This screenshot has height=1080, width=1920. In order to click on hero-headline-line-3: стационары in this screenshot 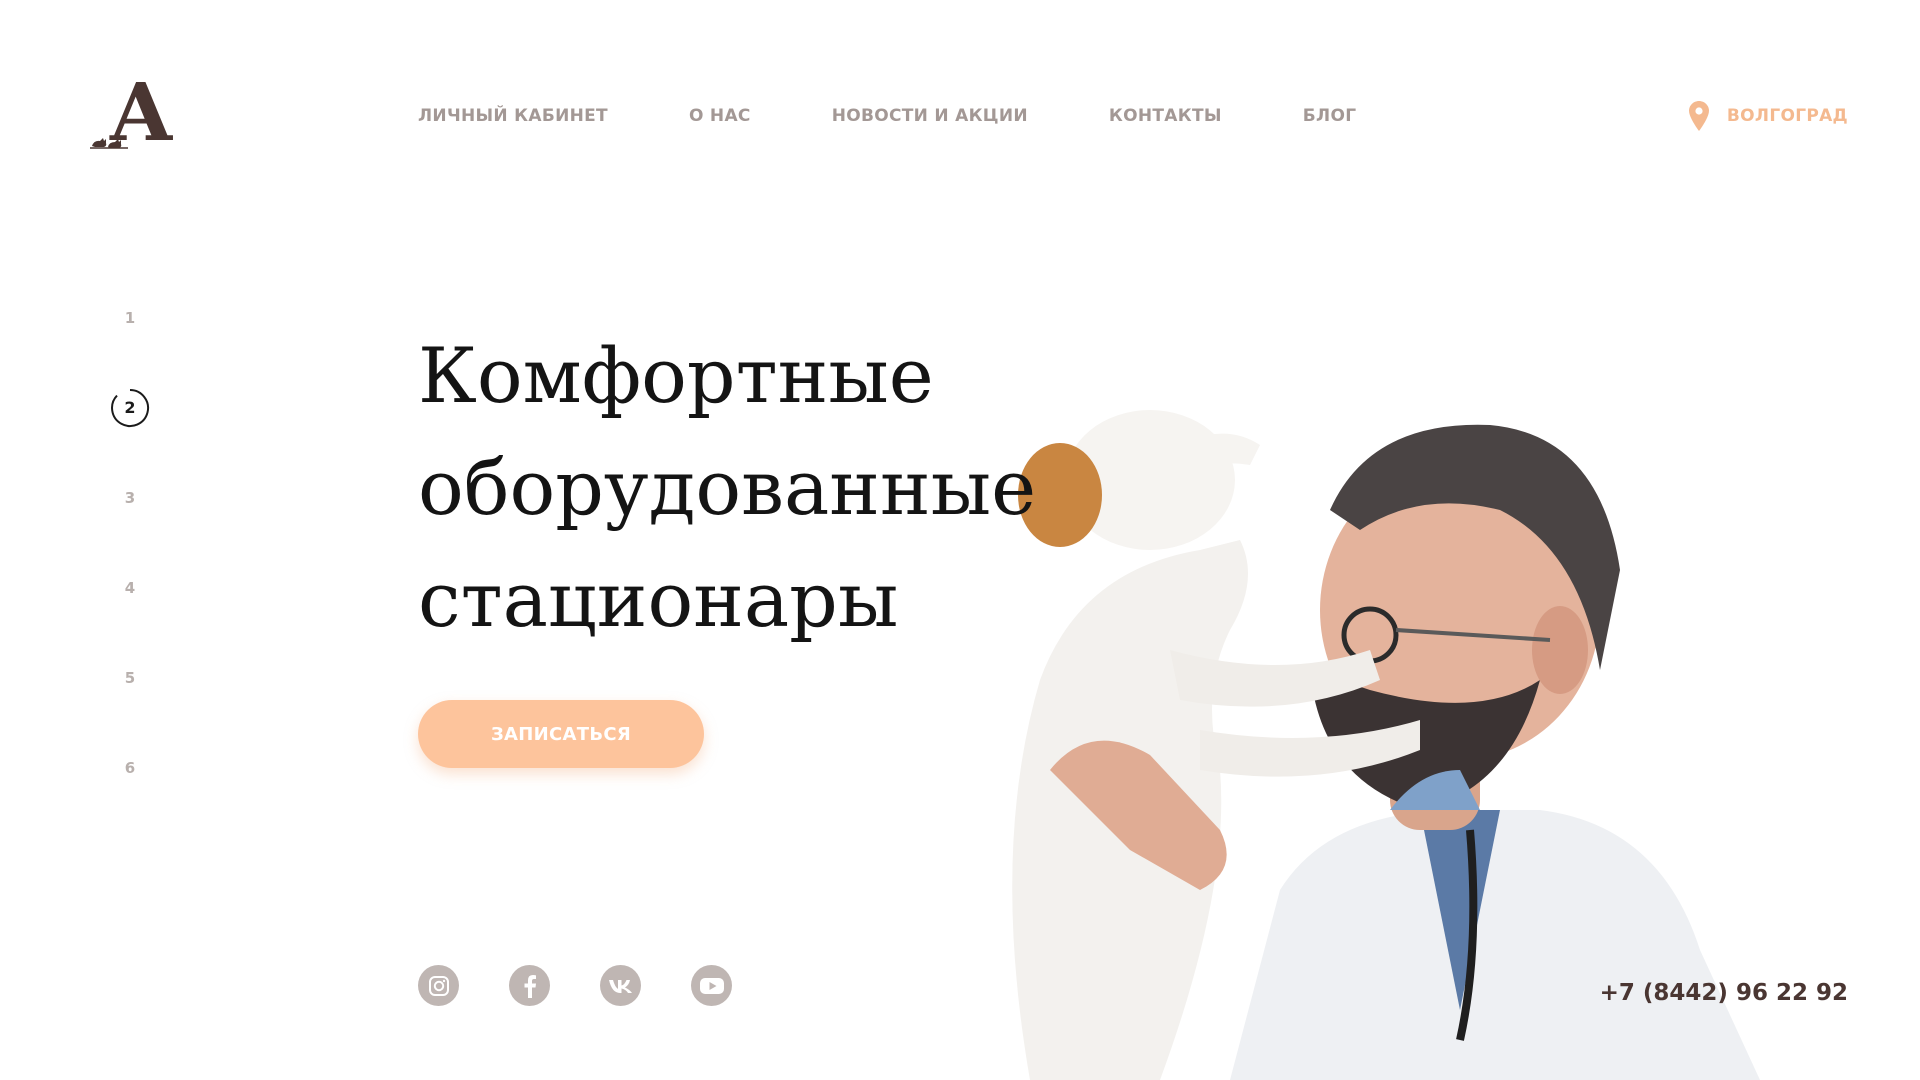, I will do `click(658, 599)`.